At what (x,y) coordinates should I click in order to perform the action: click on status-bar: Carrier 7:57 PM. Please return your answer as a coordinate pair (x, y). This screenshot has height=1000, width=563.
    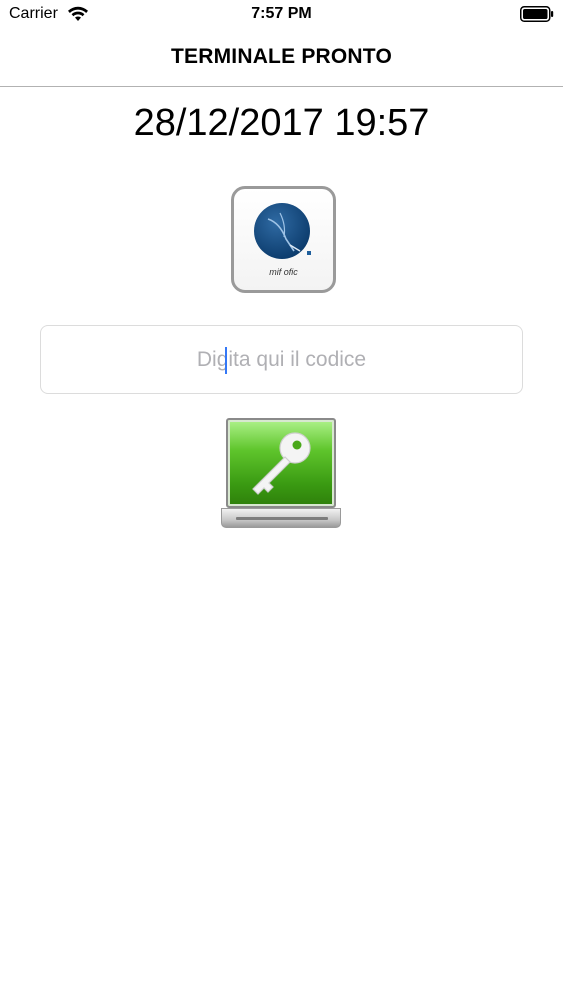
    Looking at the image, I should click on (281, 15).